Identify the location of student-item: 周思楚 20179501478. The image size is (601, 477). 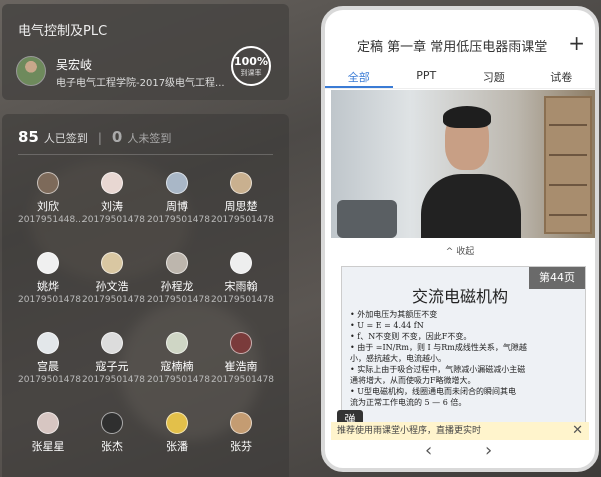
(242, 198).